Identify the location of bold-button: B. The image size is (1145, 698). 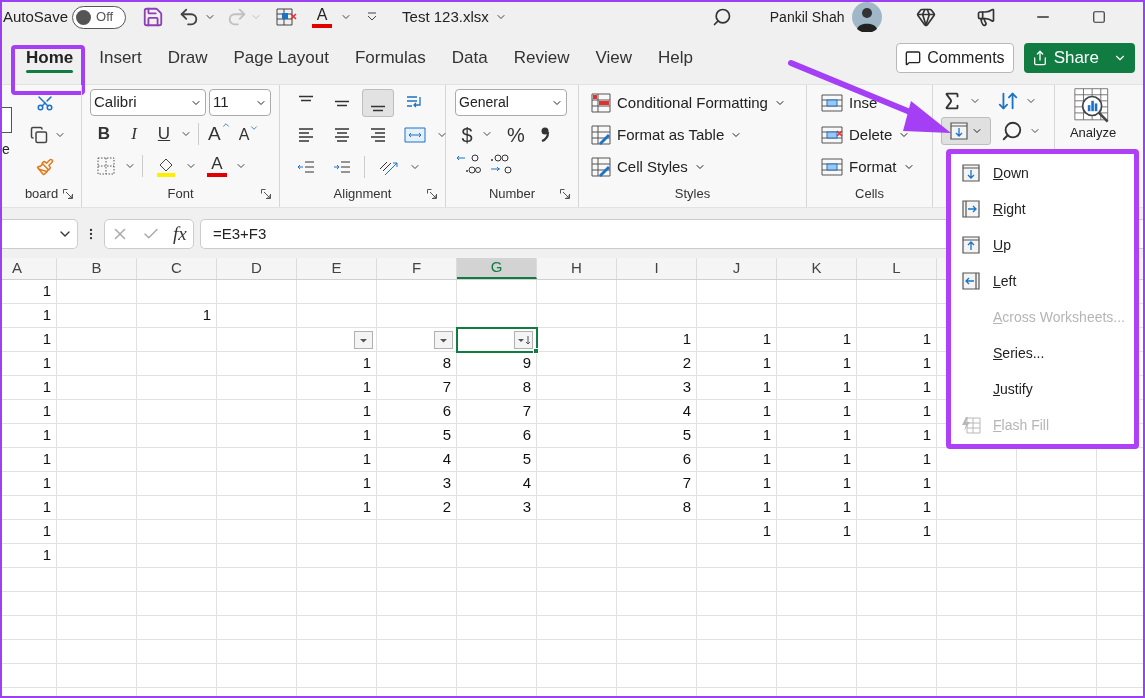
(104, 134).